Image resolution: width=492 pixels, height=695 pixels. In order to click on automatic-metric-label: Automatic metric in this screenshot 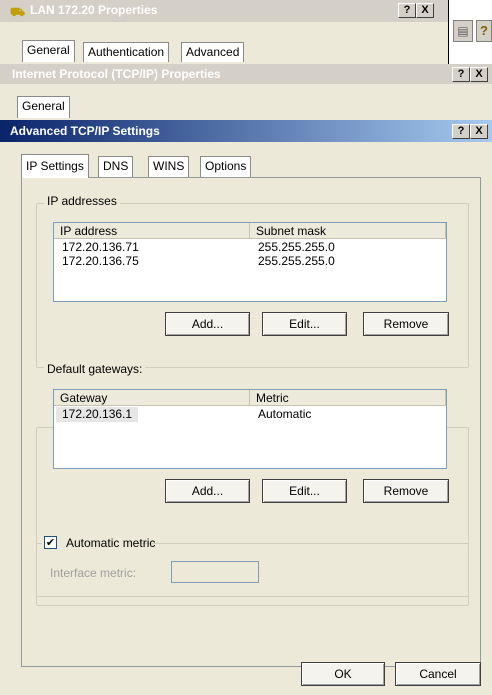, I will do `click(111, 543)`.